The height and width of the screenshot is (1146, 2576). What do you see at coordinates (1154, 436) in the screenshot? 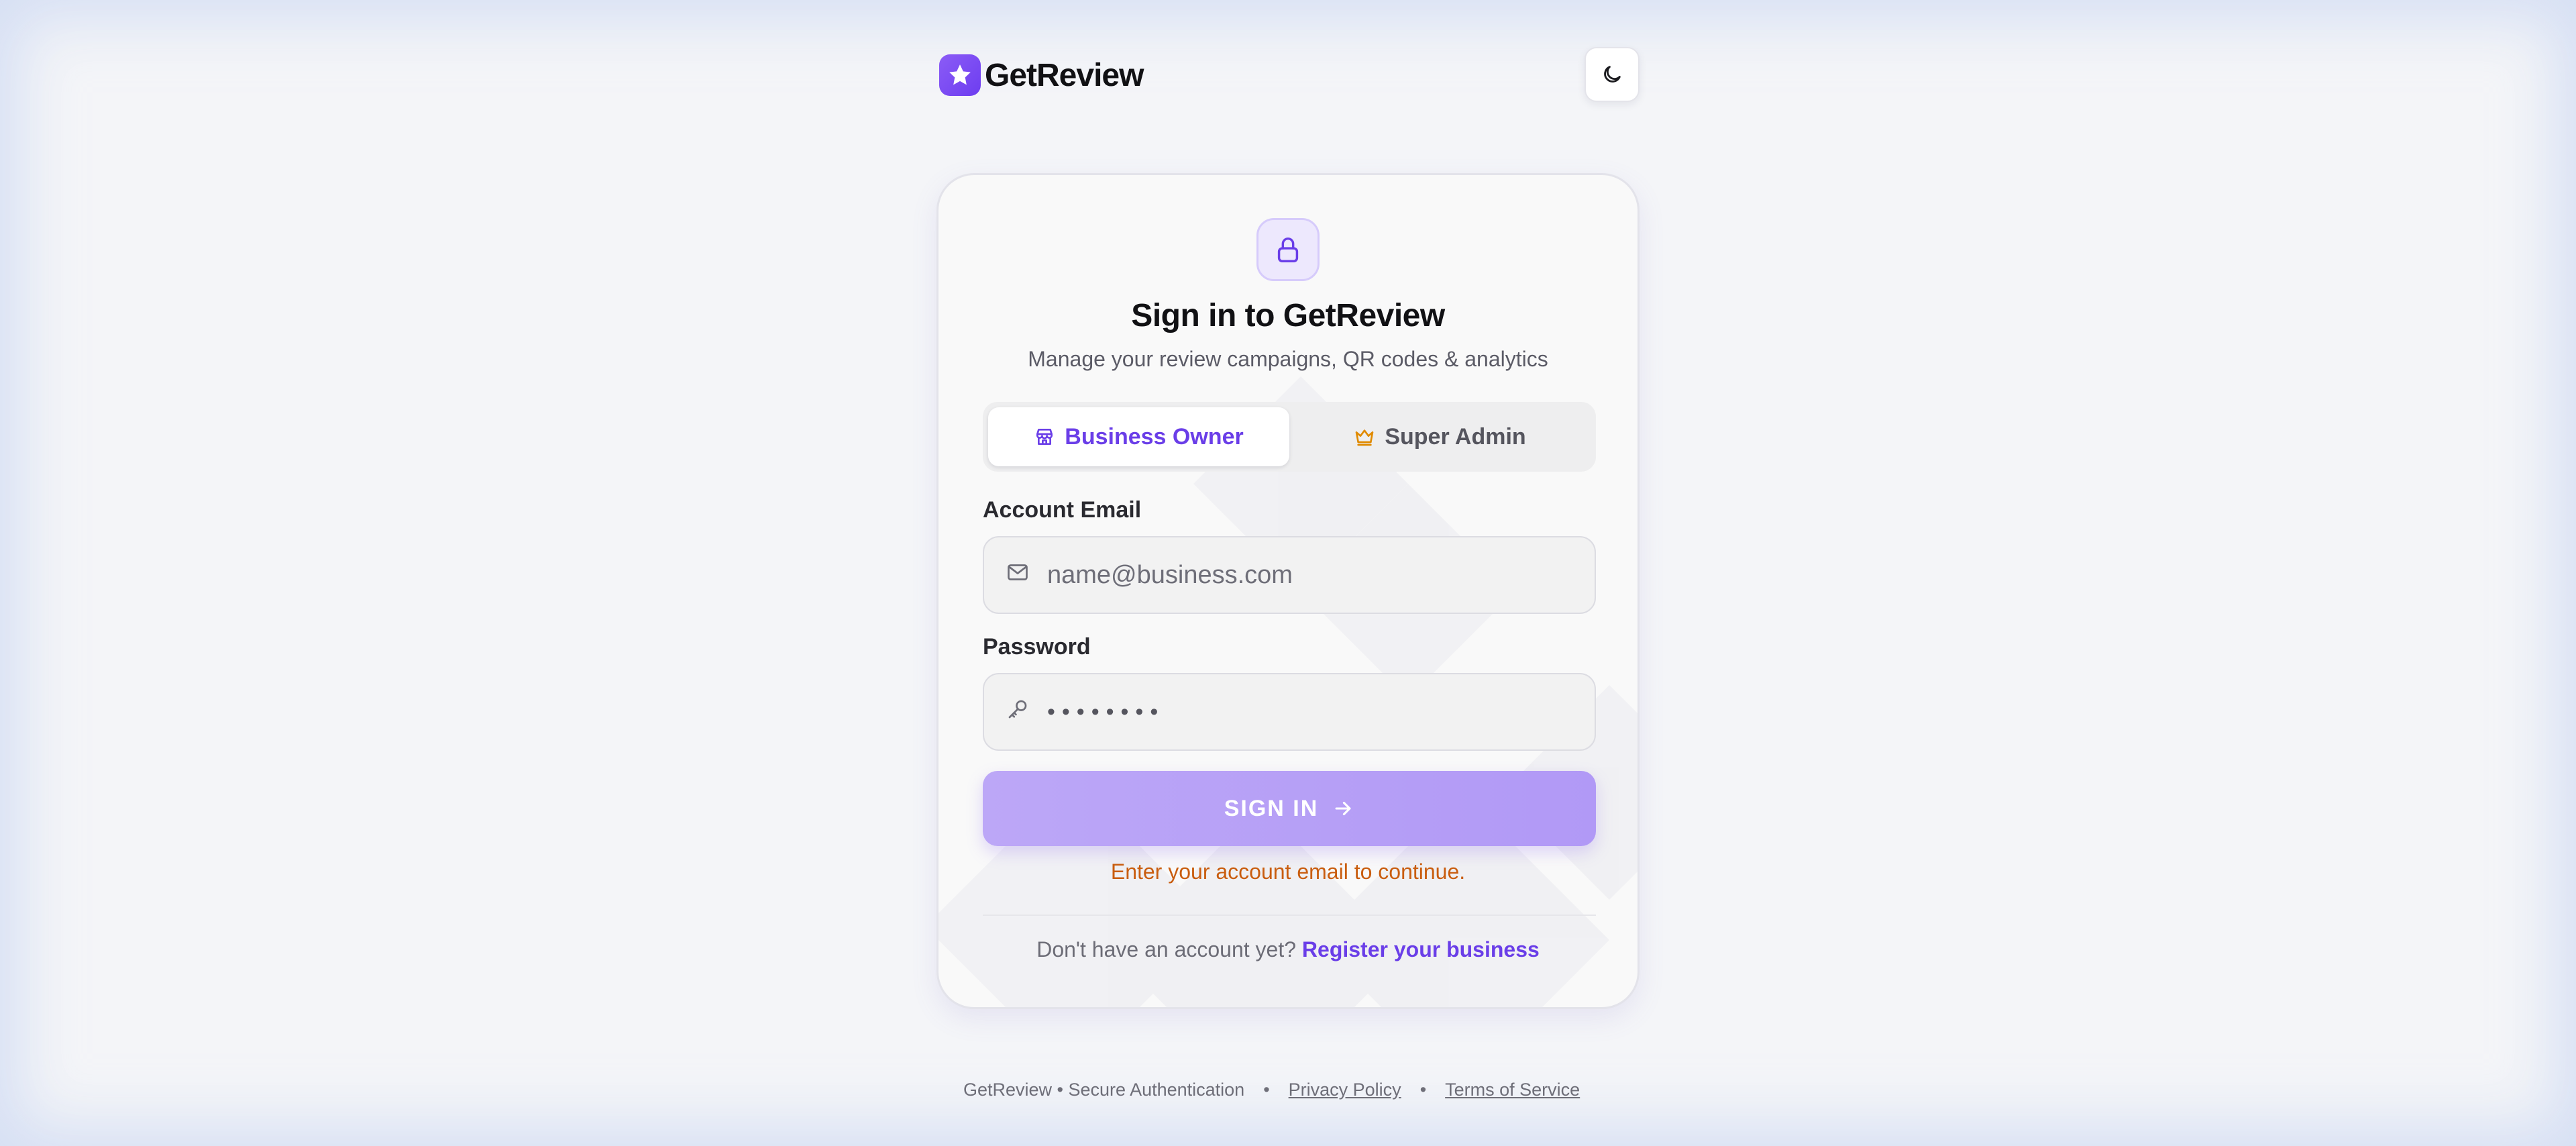
I see `tab-business-owner-label: Business Owner` at bounding box center [1154, 436].